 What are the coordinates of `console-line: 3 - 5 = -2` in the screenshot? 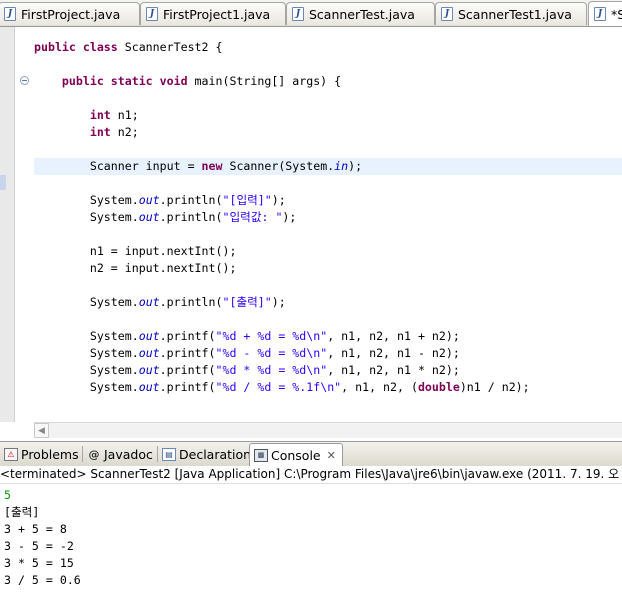 It's located at (39, 546).